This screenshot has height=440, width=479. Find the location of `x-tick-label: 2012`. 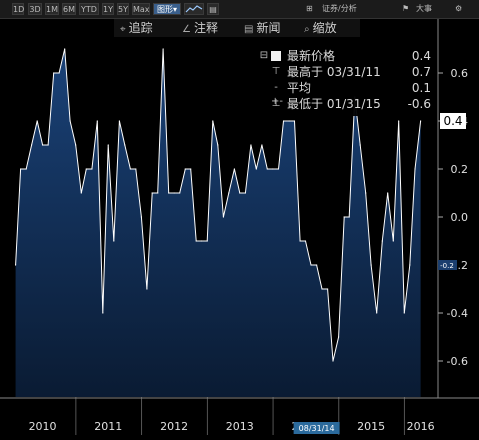

x-tick-label: 2012 is located at coordinates (174, 426).